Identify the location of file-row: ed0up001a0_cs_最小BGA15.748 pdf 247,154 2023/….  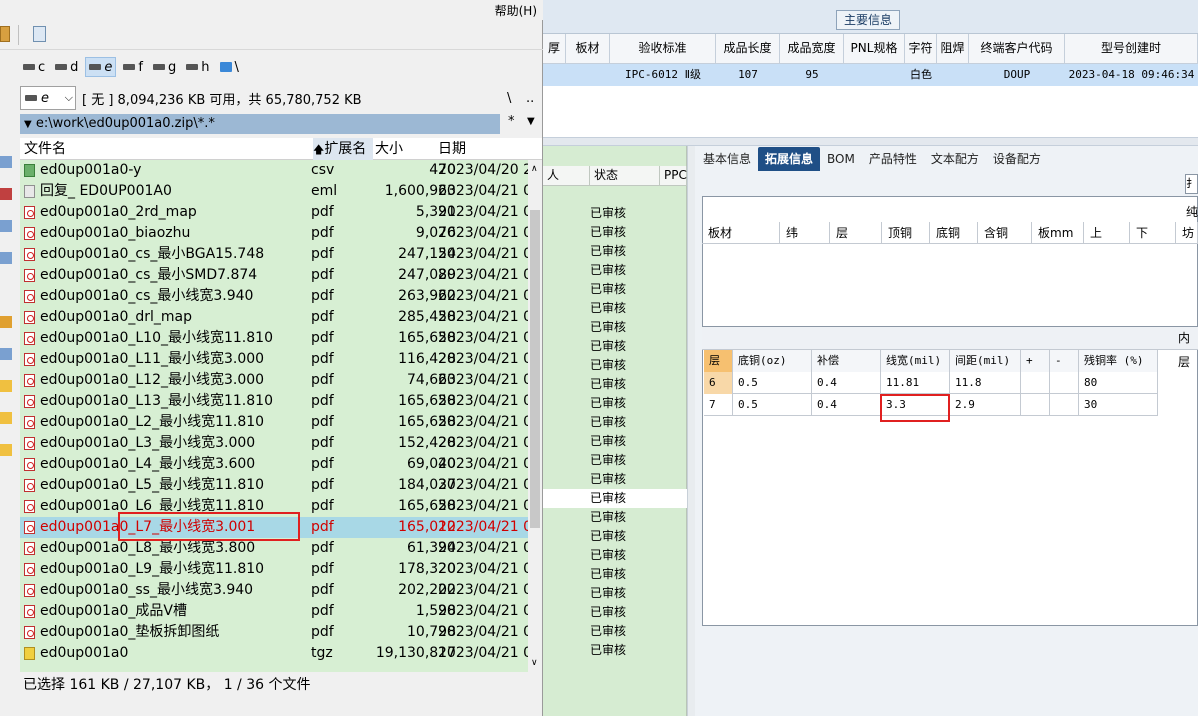
(274, 254).